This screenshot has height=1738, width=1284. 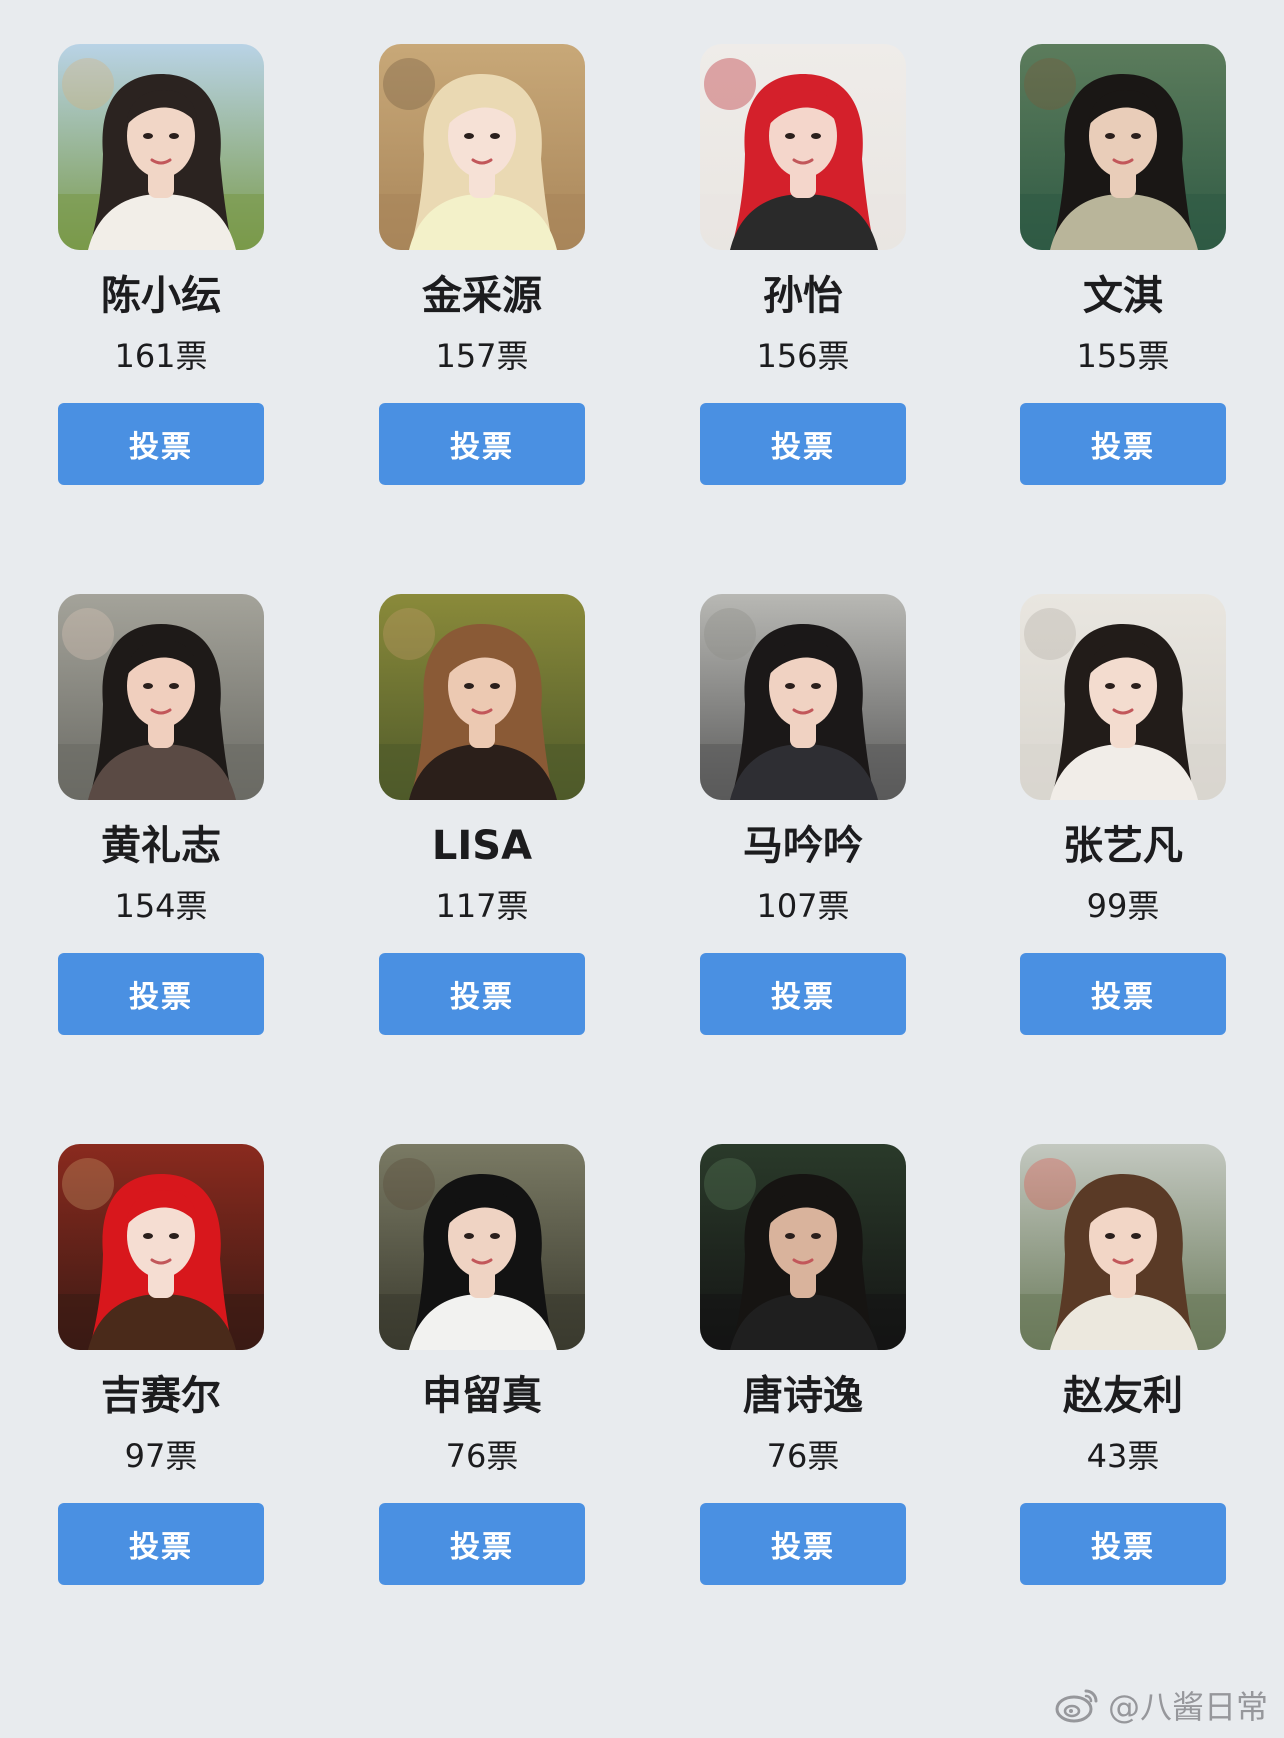 What do you see at coordinates (1123, 906) in the screenshot?
I see `vote-count: 99票` at bounding box center [1123, 906].